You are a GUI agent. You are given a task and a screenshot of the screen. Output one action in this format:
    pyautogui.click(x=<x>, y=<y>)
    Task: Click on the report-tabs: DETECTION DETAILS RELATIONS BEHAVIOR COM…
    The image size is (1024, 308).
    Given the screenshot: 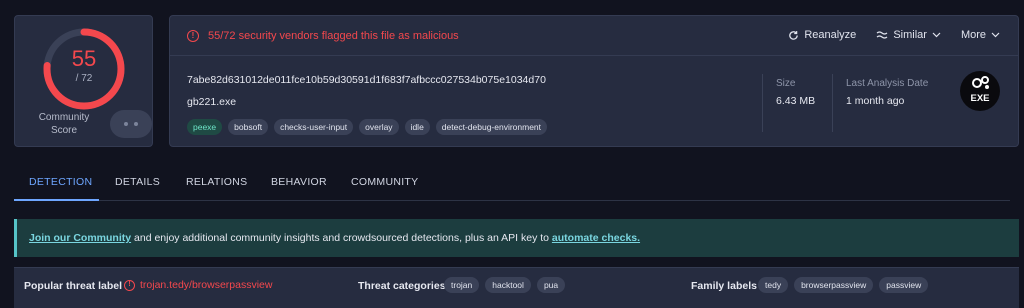 What is the action you would take?
    pyautogui.click(x=512, y=184)
    